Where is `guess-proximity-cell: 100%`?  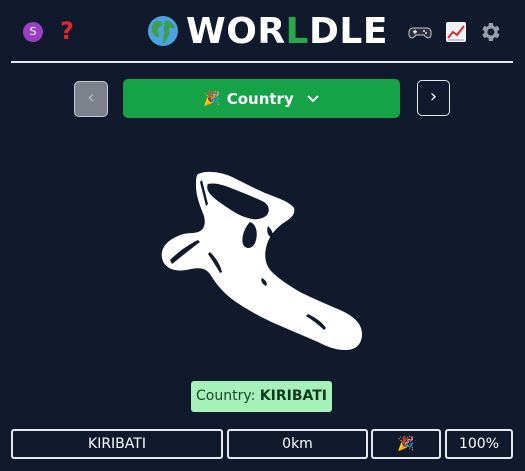
guess-proximity-cell: 100% is located at coordinates (479, 444).